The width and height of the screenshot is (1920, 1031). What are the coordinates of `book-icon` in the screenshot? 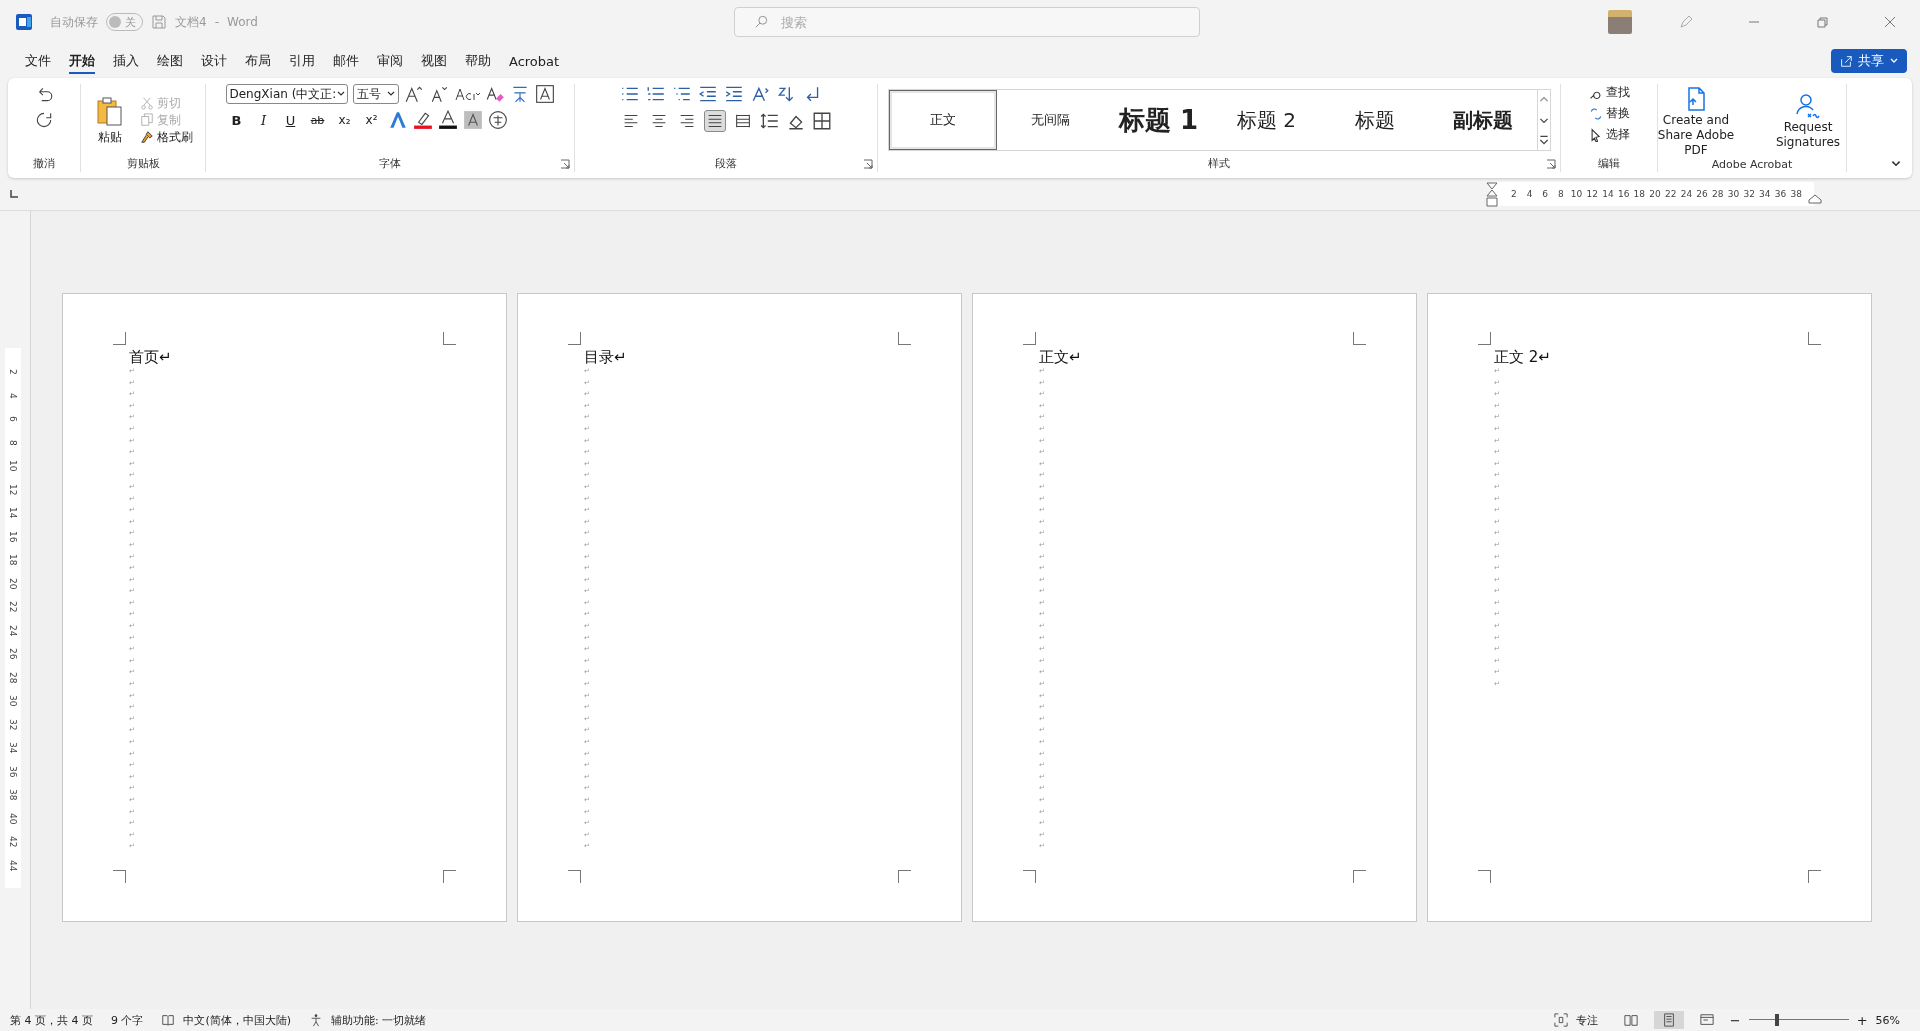 It's located at (168, 1020).